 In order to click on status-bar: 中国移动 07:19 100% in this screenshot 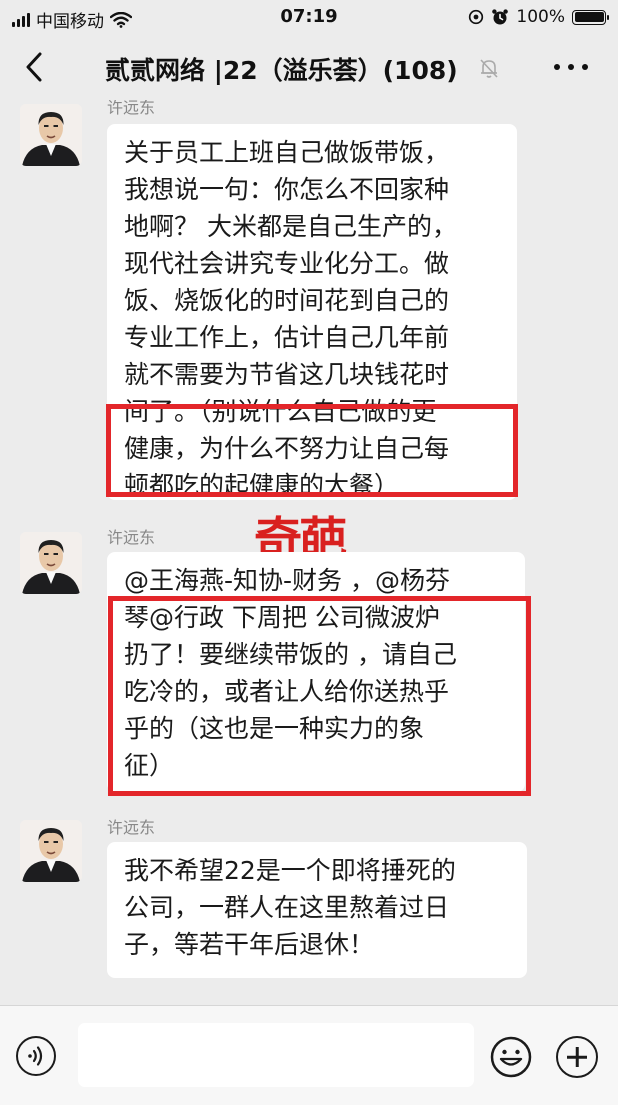, I will do `click(309, 17)`.